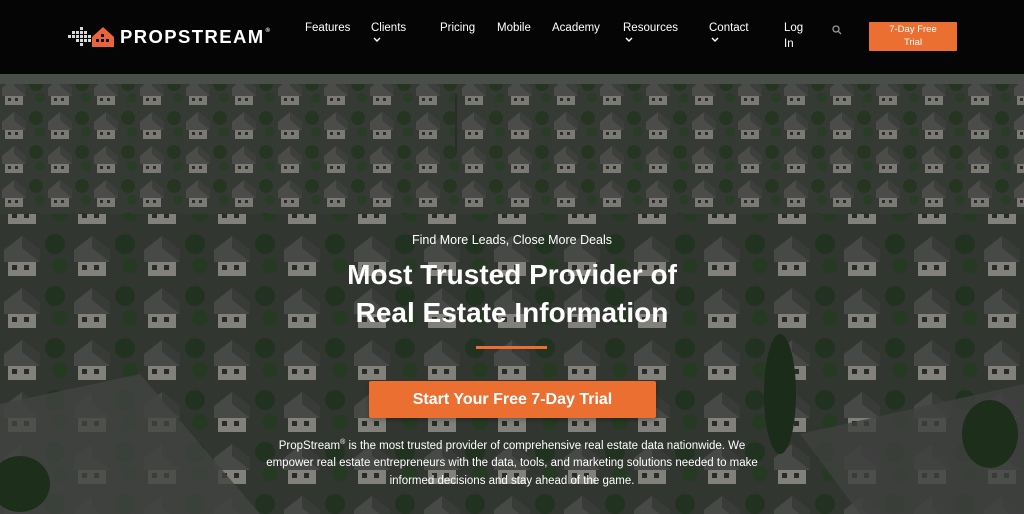 Image resolution: width=1024 pixels, height=514 pixels. I want to click on nav-features-label: Features, so click(328, 28).